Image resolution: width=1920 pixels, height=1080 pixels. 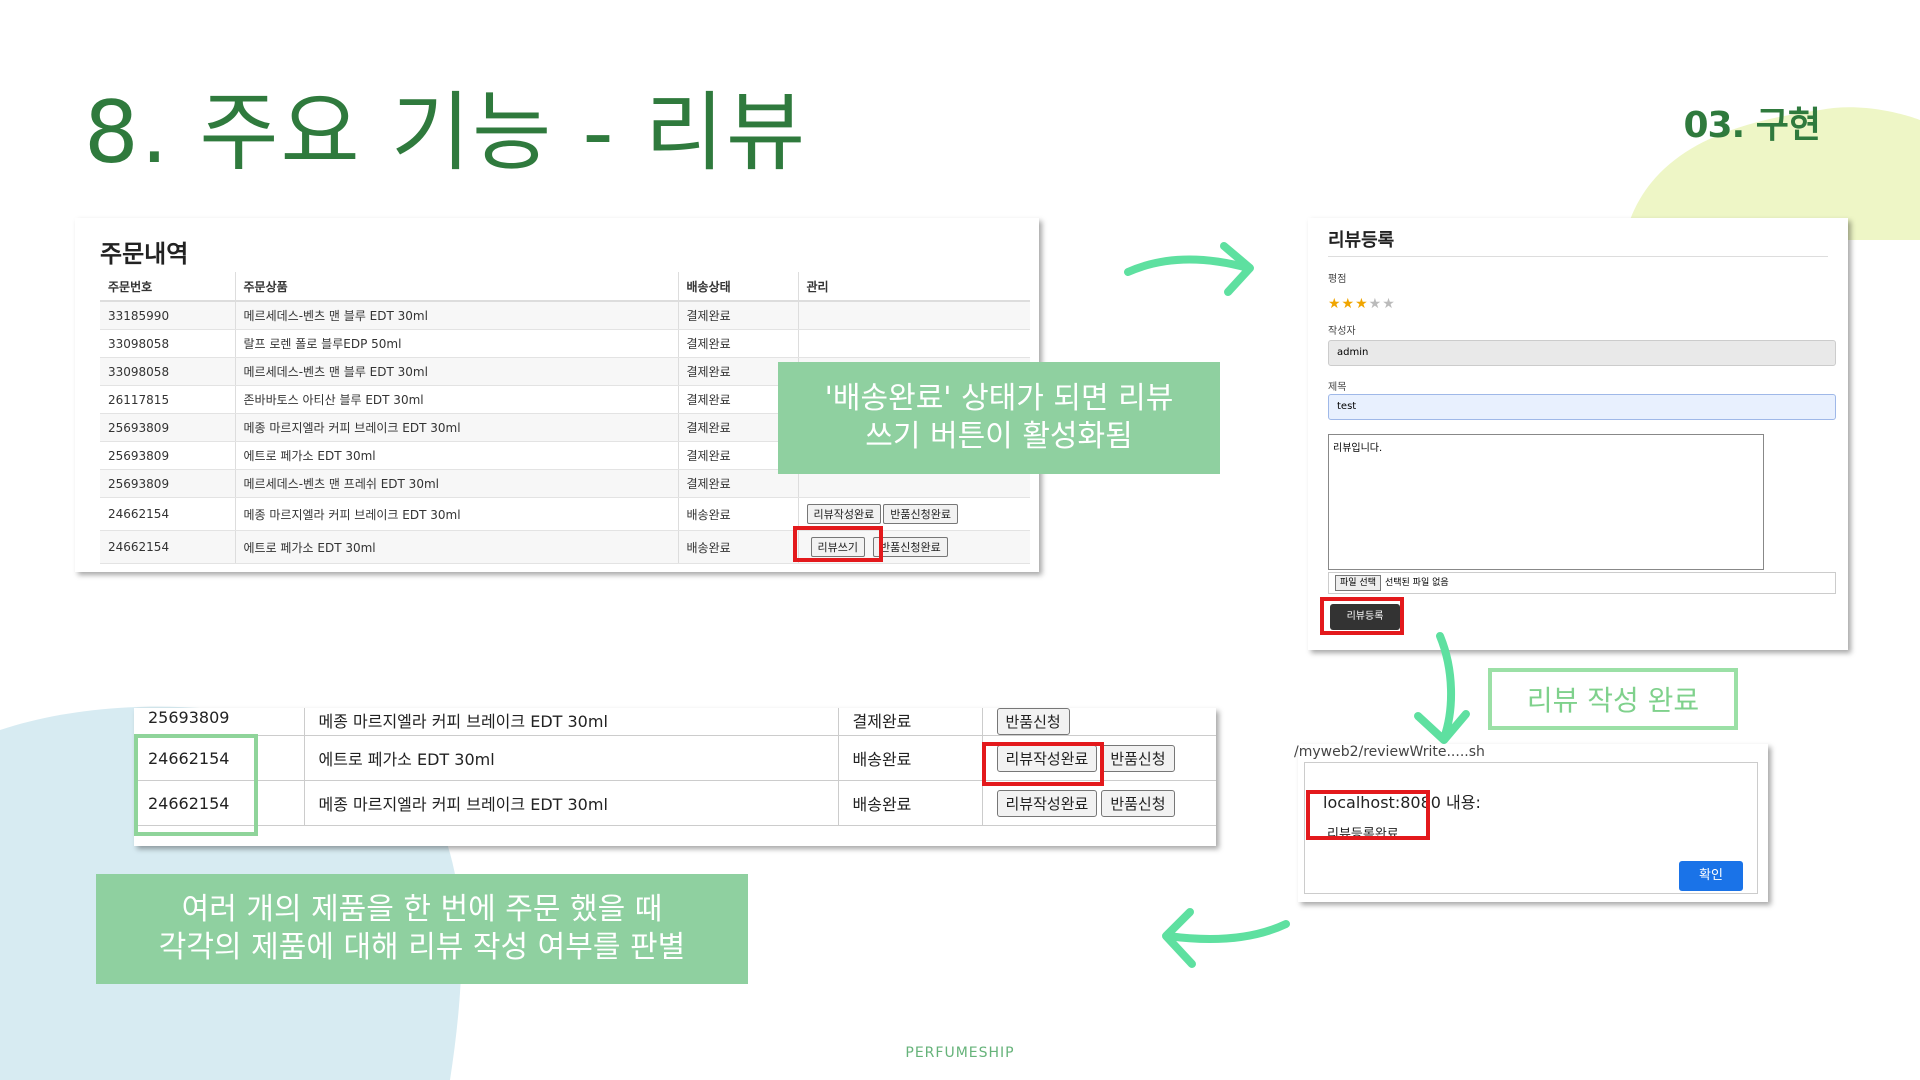 I want to click on order-history-title: 주문내역, so click(x=144, y=254).